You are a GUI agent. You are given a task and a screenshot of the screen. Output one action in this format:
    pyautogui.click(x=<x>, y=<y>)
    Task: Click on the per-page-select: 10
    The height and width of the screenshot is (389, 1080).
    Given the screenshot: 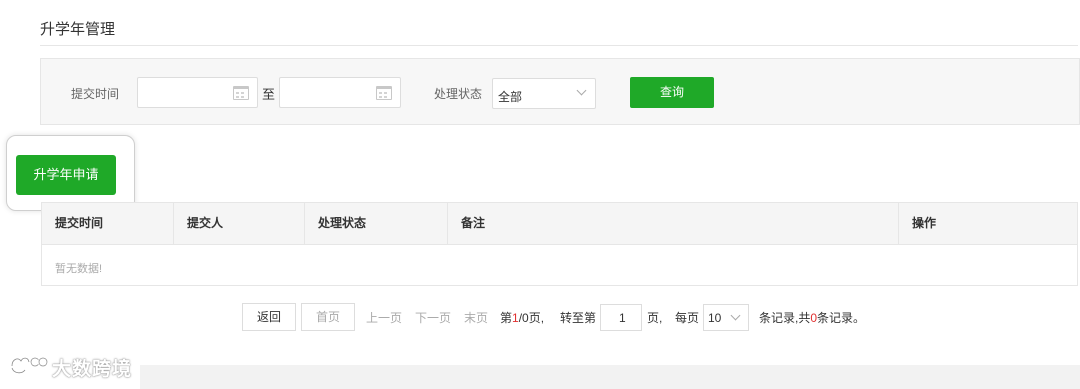 What is the action you would take?
    pyautogui.click(x=726, y=317)
    